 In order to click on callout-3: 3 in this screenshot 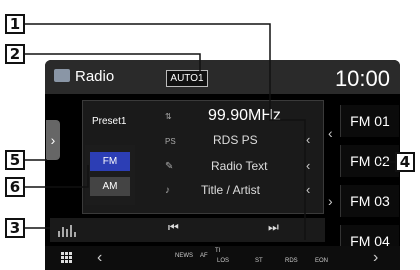, I will do `click(15, 228)`.